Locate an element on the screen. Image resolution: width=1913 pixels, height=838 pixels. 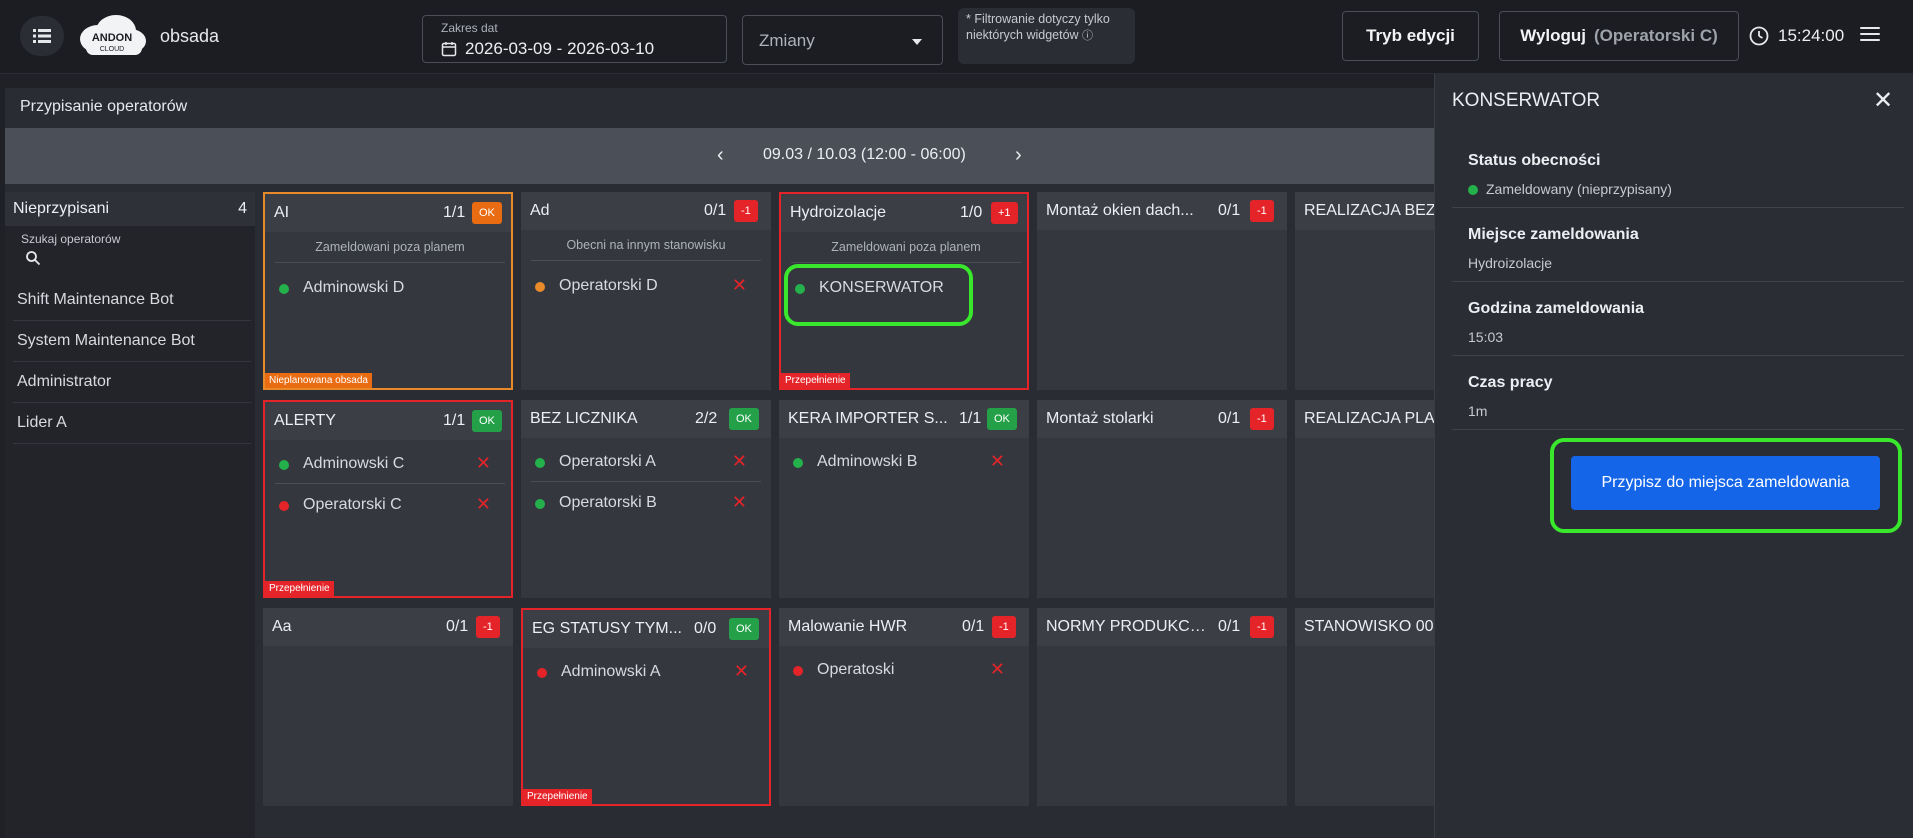
station-card: KERA IMPORTER S... 1/1 OK Adminowski B ✕ is located at coordinates (904, 499).